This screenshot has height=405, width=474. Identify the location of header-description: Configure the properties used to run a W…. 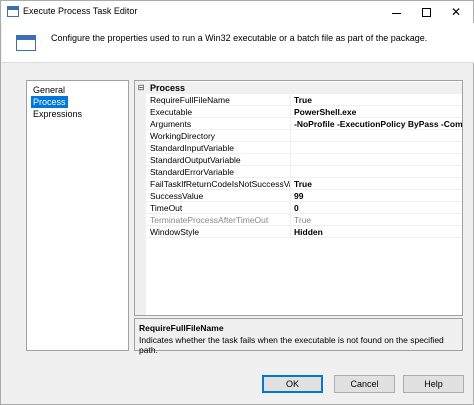
(239, 38).